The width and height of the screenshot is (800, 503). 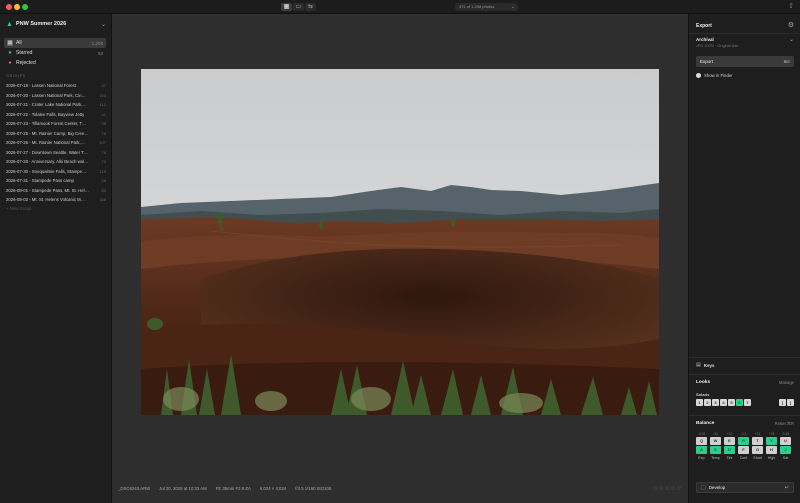 I want to click on filename-label: _DSC6243.ARW, so click(x=134, y=488).